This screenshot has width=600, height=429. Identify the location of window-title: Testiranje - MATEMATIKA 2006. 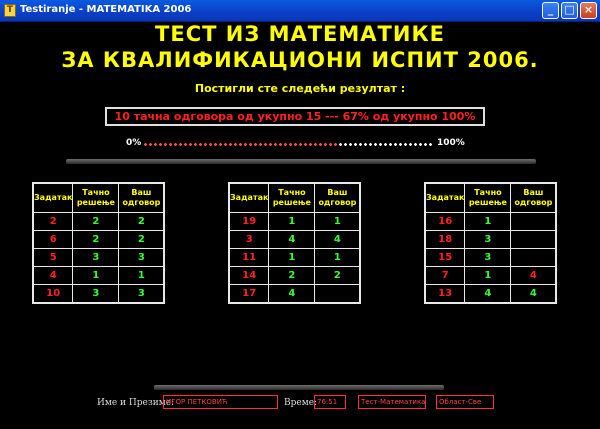
(106, 9).